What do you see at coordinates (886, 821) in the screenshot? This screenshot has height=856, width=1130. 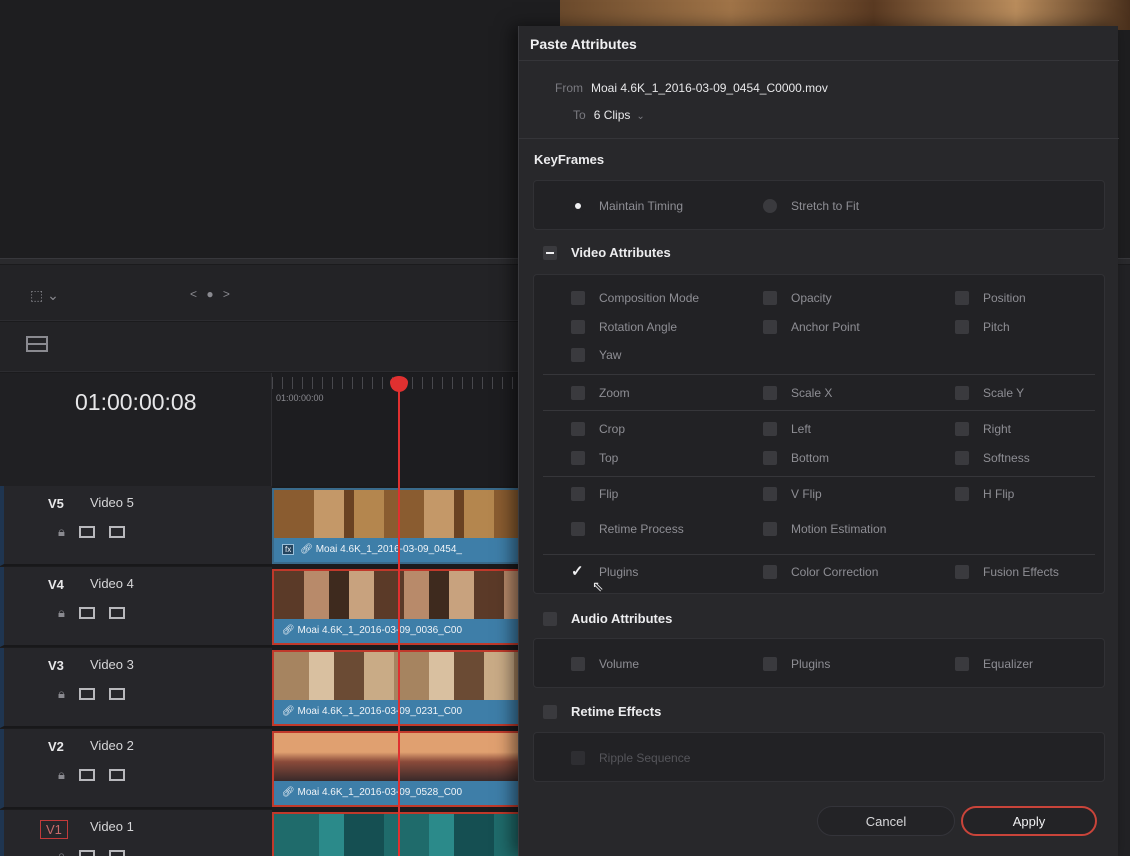 I see `cancel-button: Cancel` at bounding box center [886, 821].